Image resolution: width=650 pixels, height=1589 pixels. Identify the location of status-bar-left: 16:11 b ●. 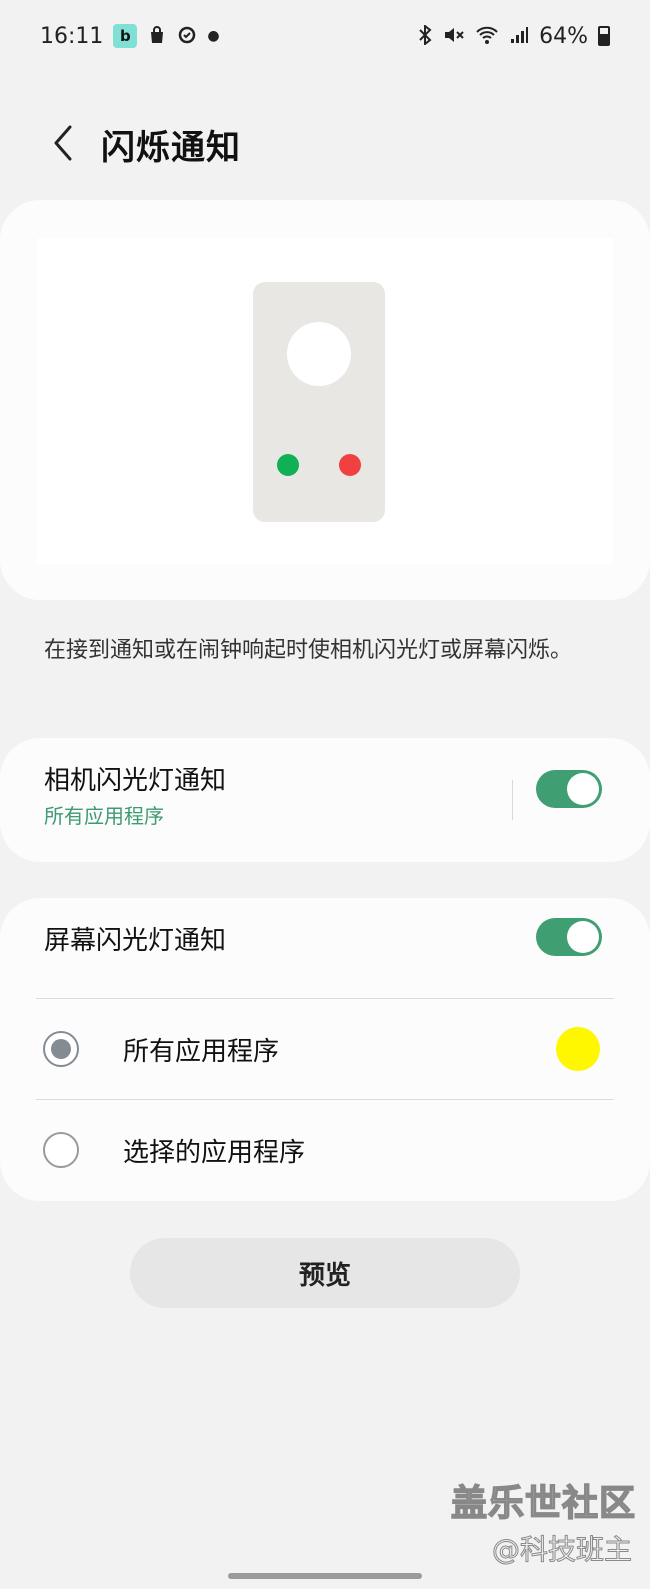
(130, 36).